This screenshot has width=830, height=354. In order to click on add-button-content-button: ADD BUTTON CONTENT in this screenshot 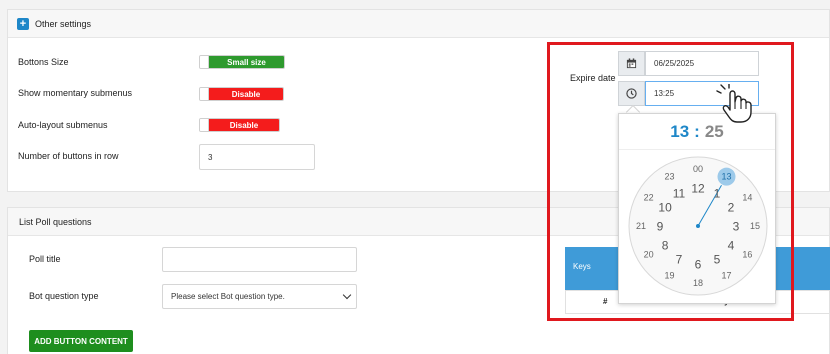, I will do `click(81, 341)`.